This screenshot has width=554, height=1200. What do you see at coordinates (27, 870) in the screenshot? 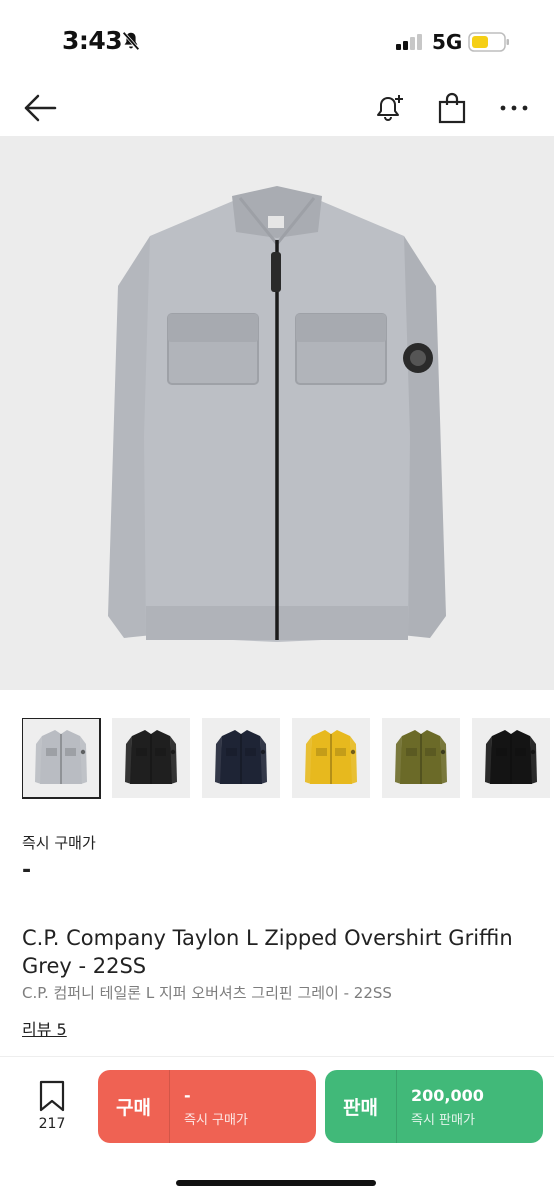
I see `instant-buy-price-value: -` at bounding box center [27, 870].